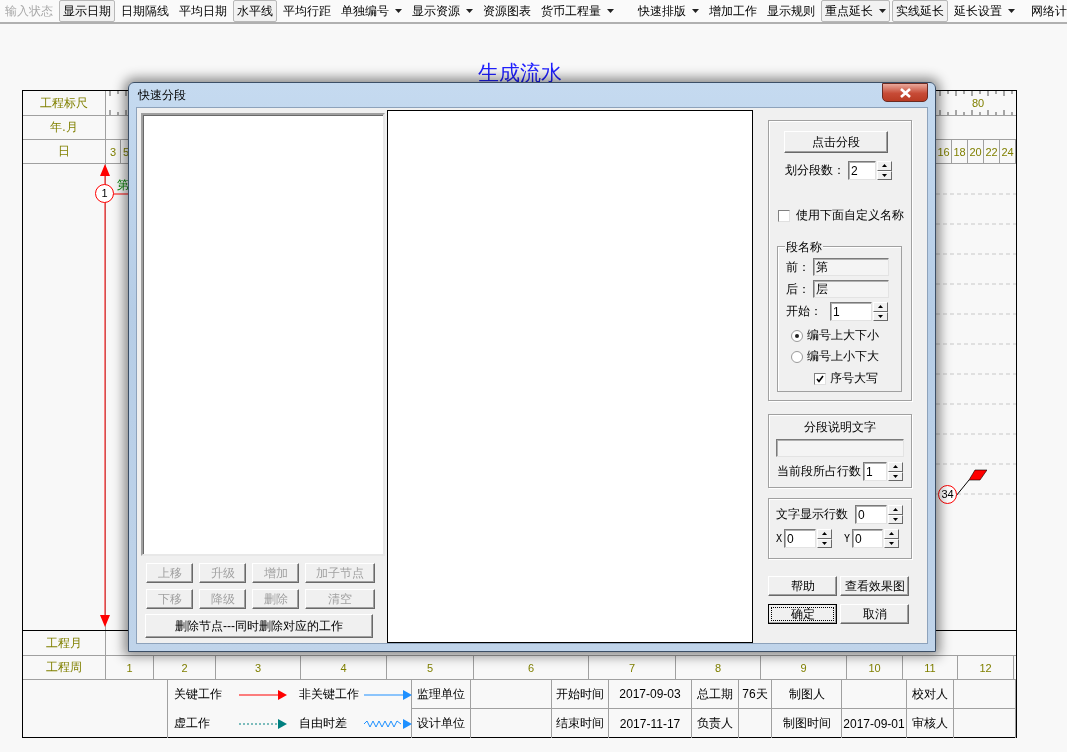 This screenshot has width=1067, height=752. What do you see at coordinates (802, 586) in the screenshot?
I see `dialog-button: 帮助` at bounding box center [802, 586].